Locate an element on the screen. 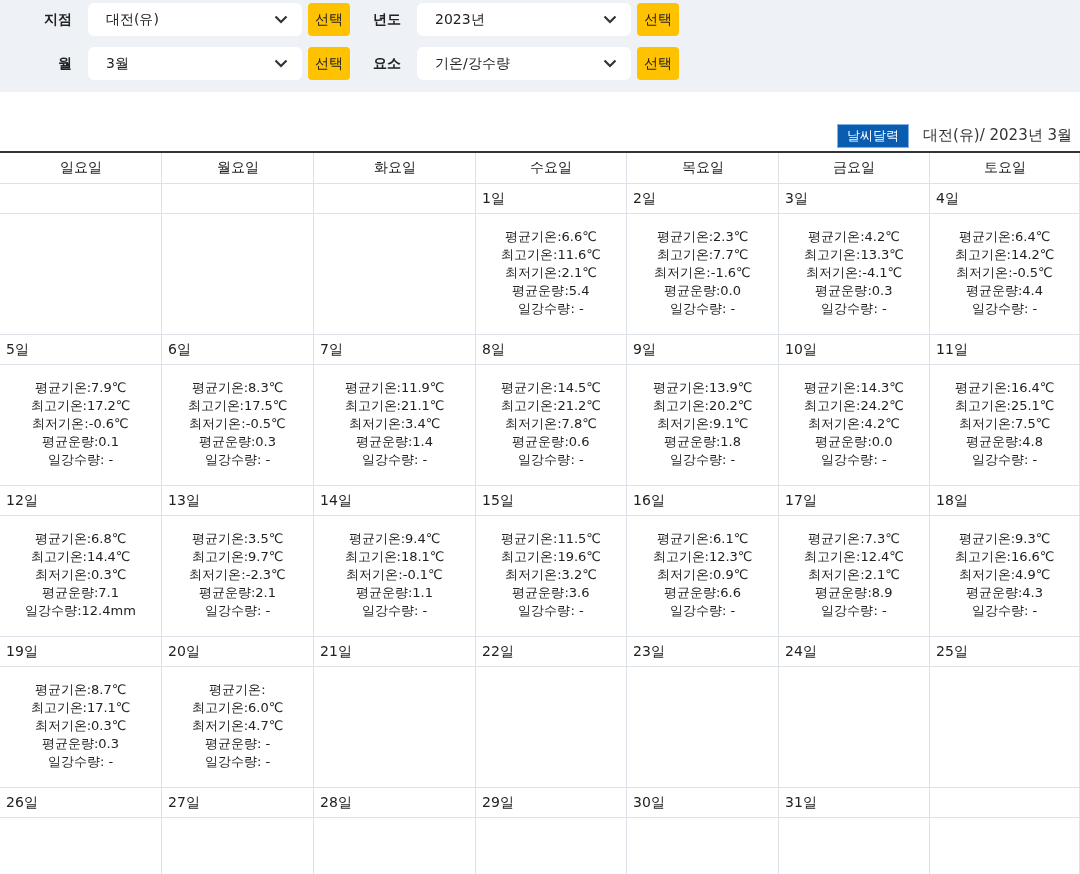  day-number: 4일 is located at coordinates (947, 198).